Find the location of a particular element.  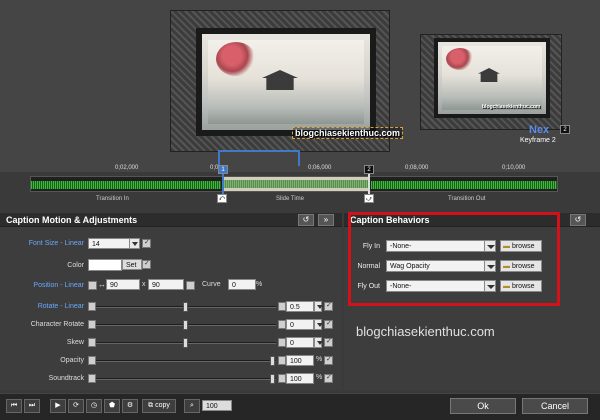

skip-forward-icon: ⏭ is located at coordinates (32, 406).